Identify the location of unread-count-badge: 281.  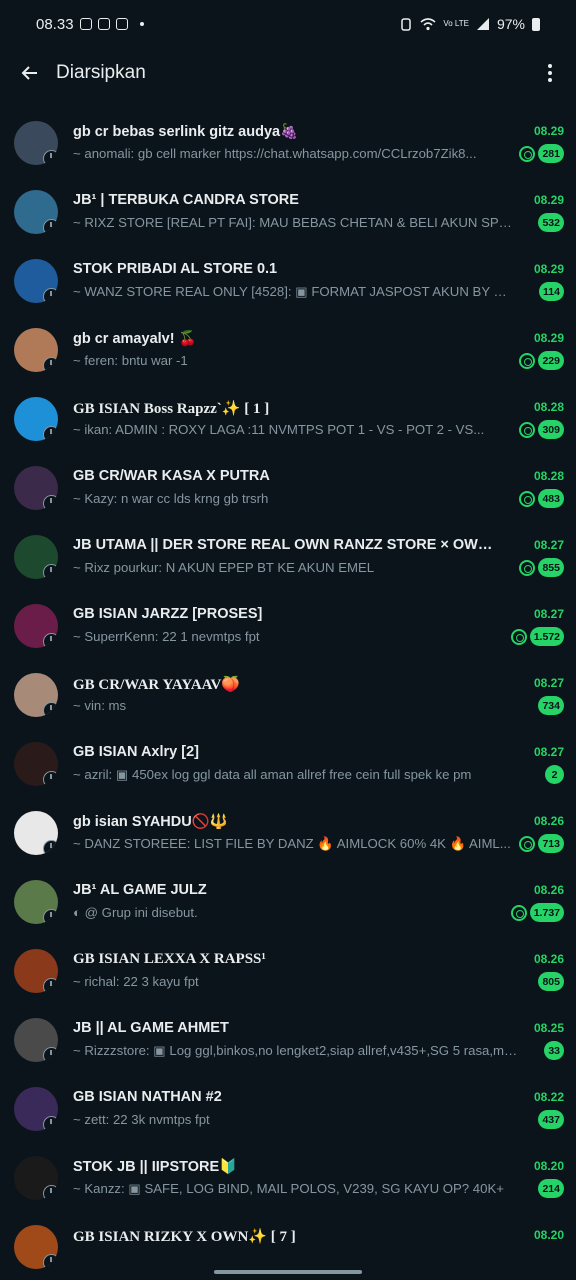
(551, 153).